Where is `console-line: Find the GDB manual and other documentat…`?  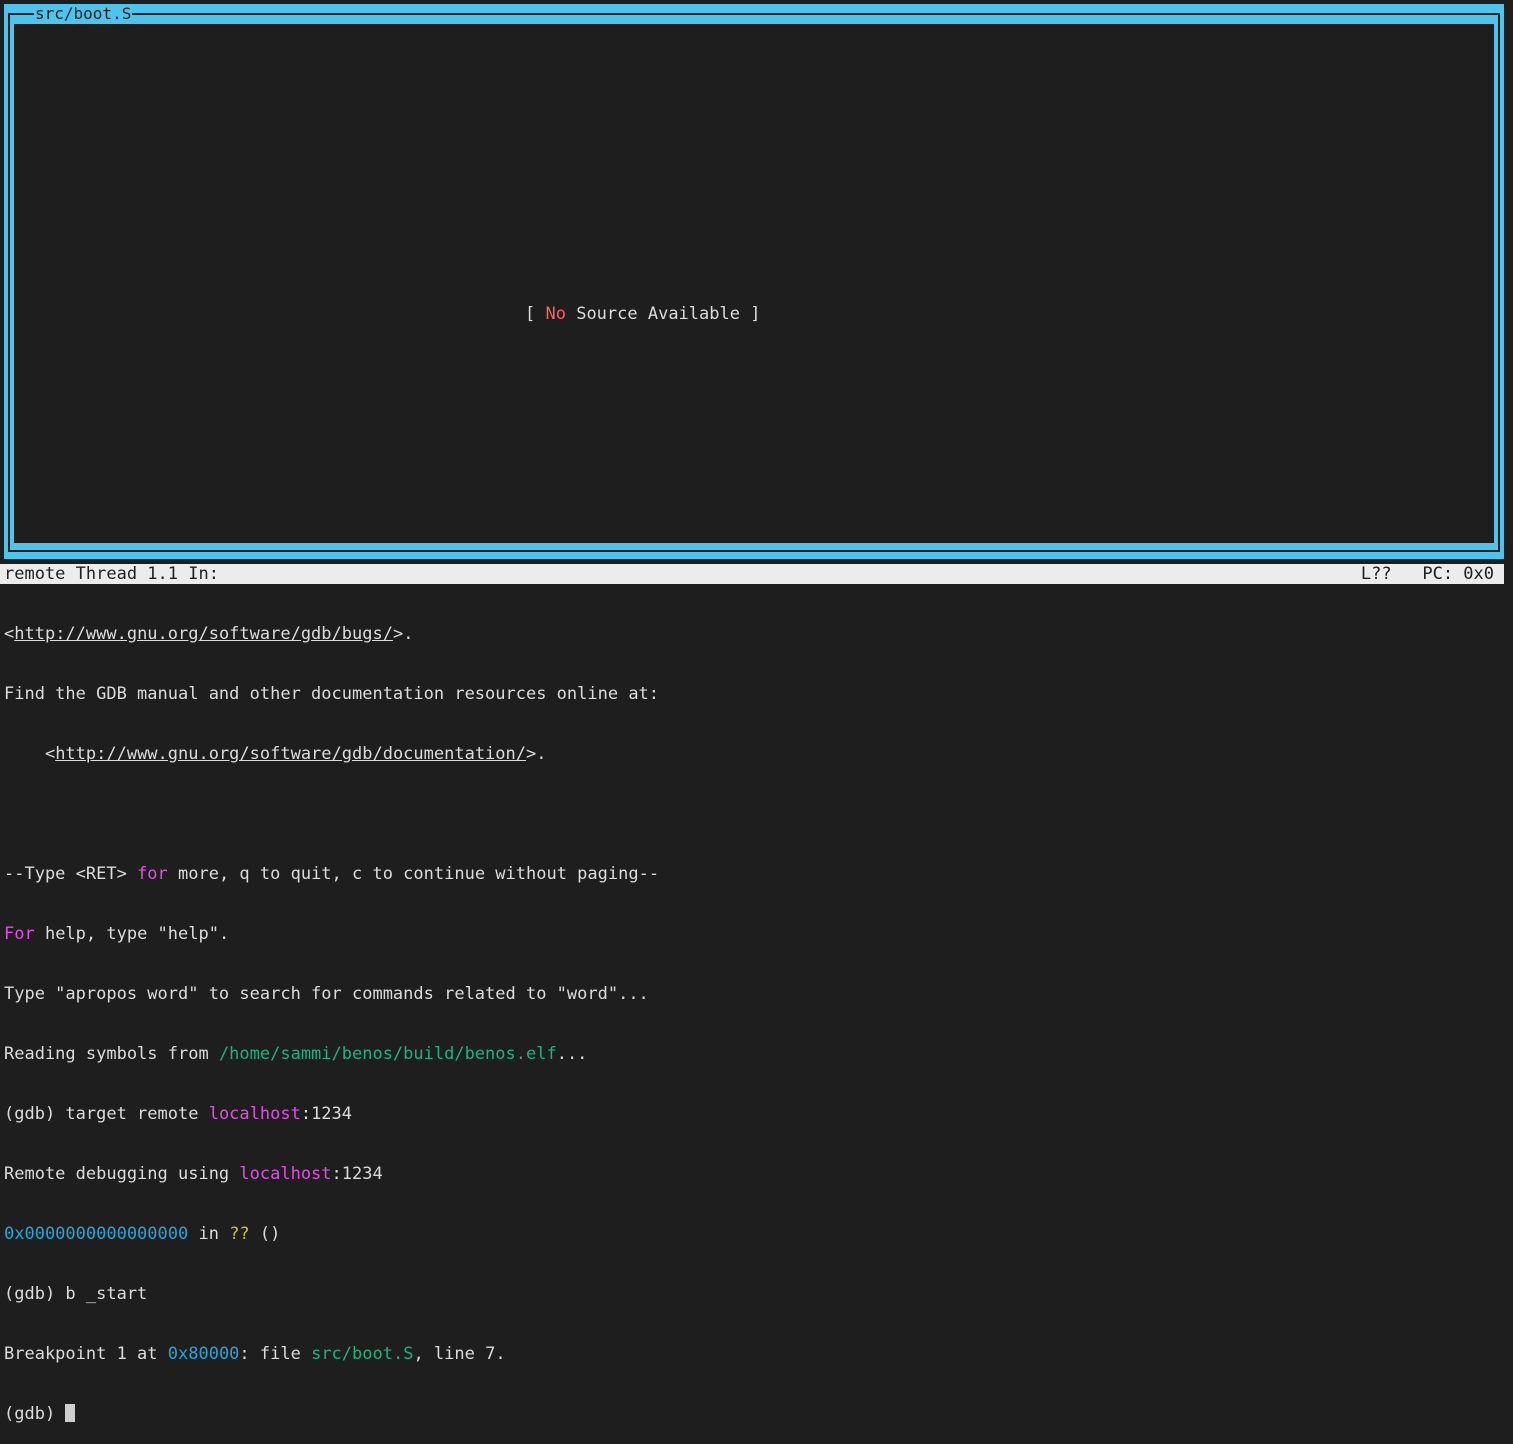
console-line: Find the GDB manual and other documentat… is located at coordinates (332, 694).